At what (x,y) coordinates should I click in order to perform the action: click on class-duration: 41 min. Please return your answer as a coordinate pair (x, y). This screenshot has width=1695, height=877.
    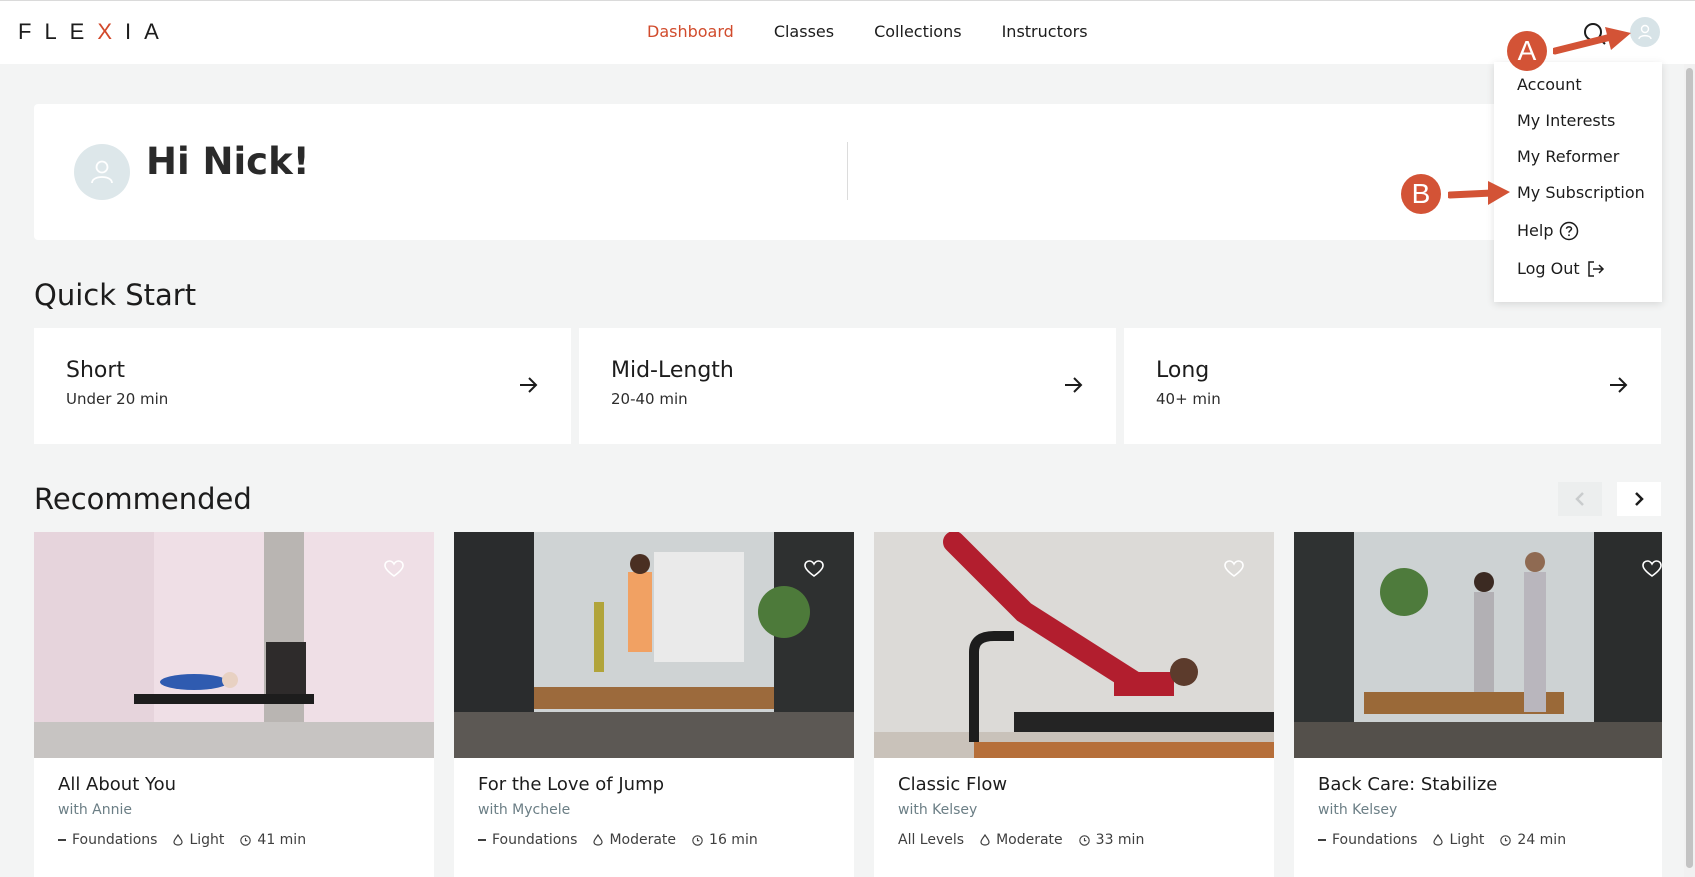
    Looking at the image, I should click on (273, 840).